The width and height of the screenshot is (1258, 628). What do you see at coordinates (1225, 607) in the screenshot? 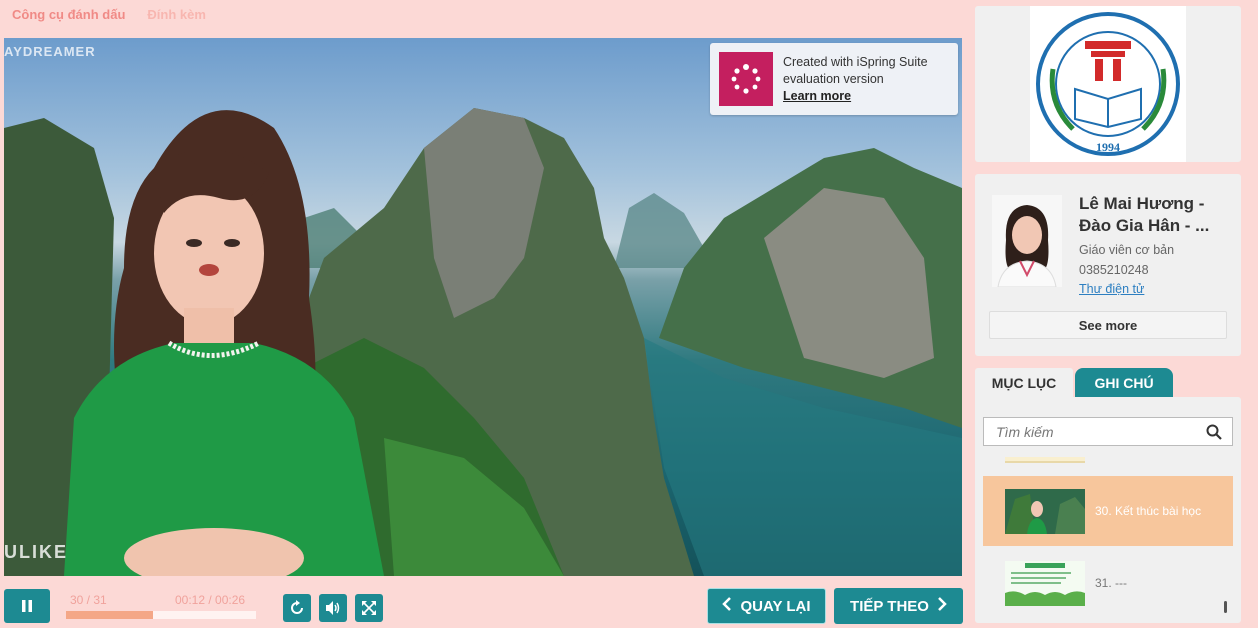
I see `toc-scrollbar` at bounding box center [1225, 607].